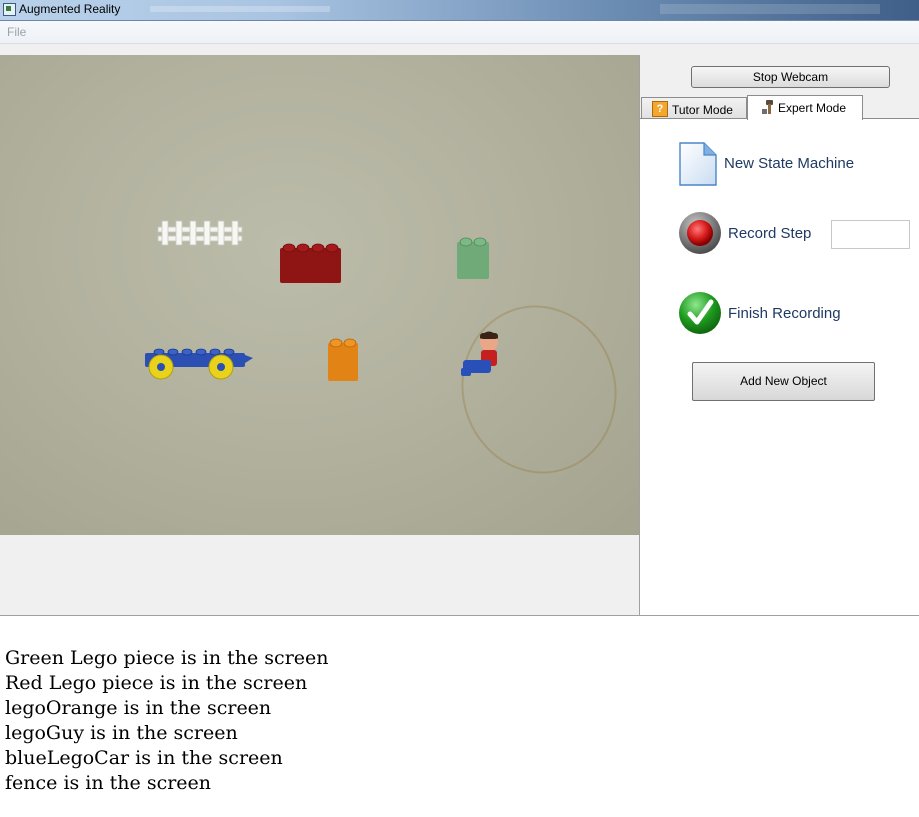  What do you see at coordinates (319, 575) in the screenshot?
I see `webcam-padding` at bounding box center [319, 575].